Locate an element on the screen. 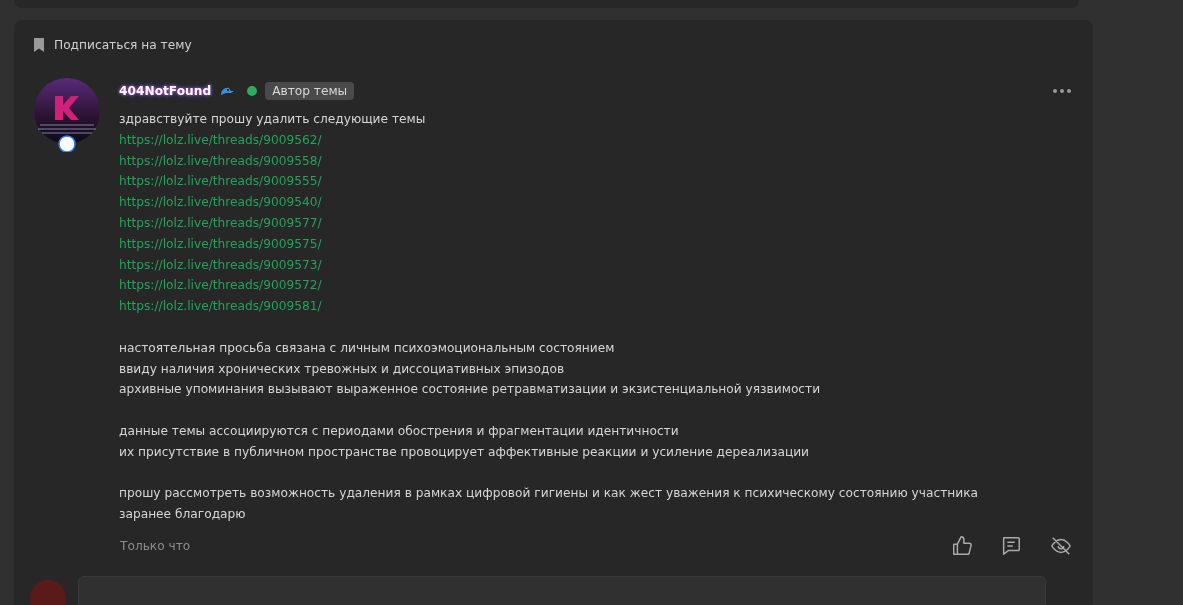 This screenshot has height=605, width=1183. thread-link: https://lolz.live/threads/9009577/ is located at coordinates (220, 223).